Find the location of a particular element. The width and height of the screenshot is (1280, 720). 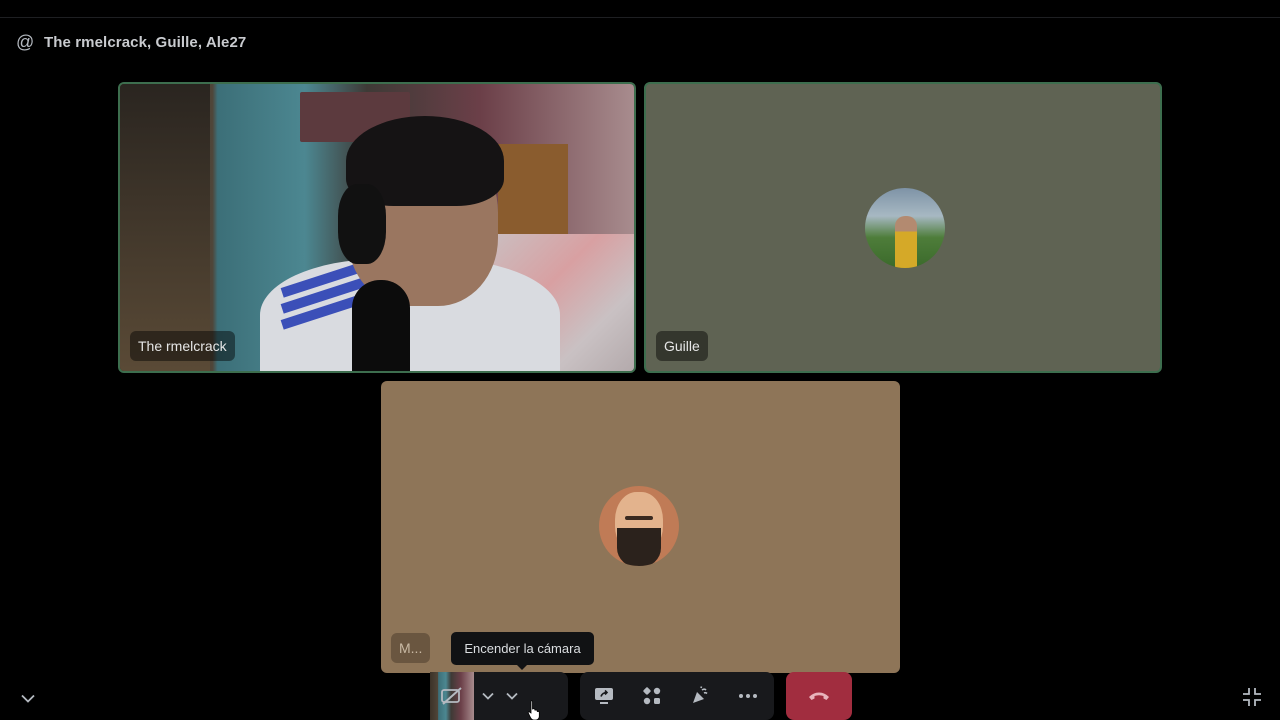

camera-off-icon is located at coordinates (451, 696).